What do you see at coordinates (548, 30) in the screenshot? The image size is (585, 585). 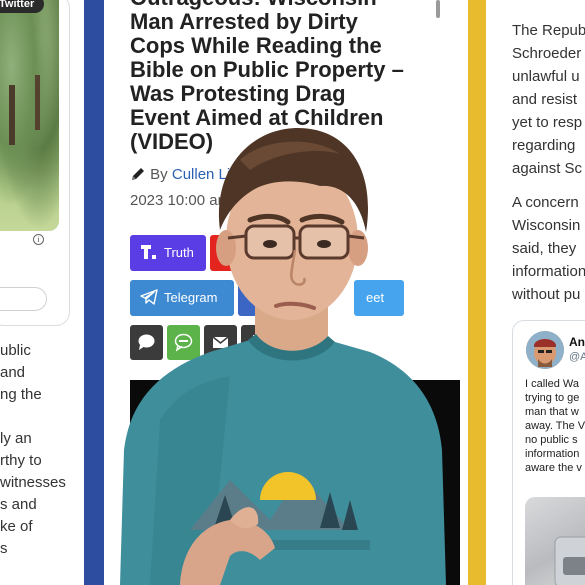 I see `text-line: The Repub` at bounding box center [548, 30].